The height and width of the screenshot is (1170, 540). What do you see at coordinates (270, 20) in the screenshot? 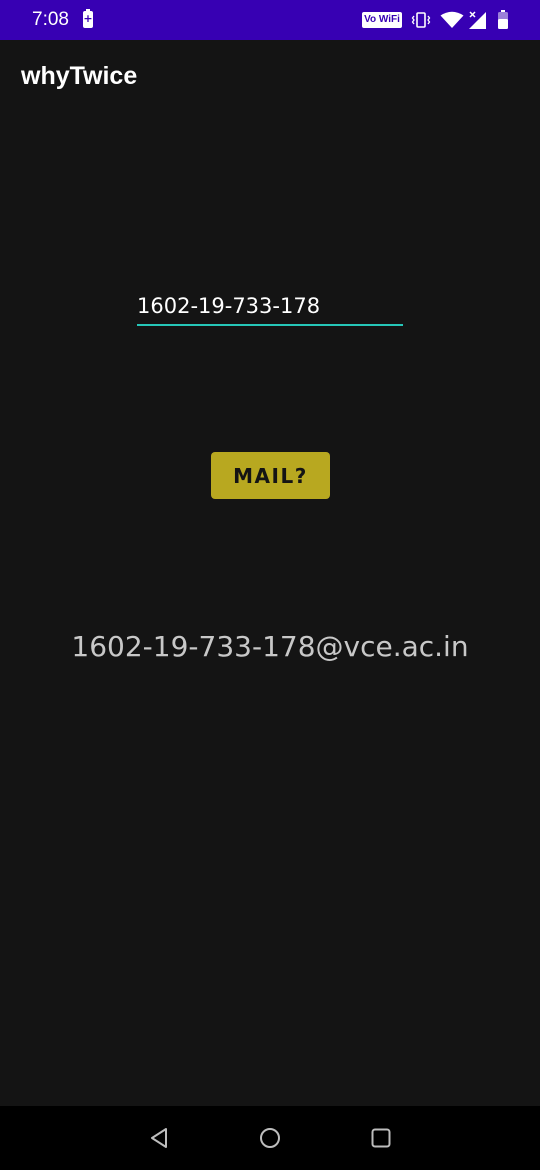
I see `status-bar: 7:08 + Vo WiFi` at bounding box center [270, 20].